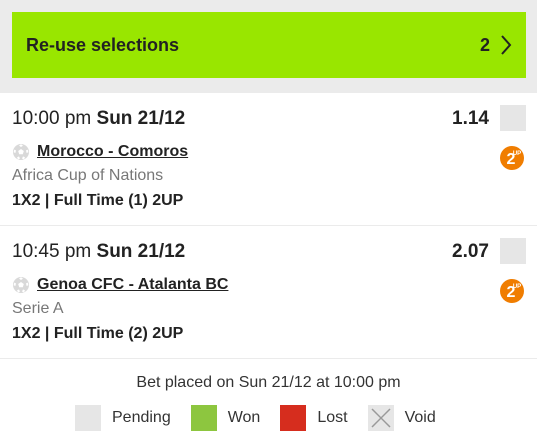 The height and width of the screenshot is (440, 537). I want to click on selection-odds: 2.07, so click(470, 251).